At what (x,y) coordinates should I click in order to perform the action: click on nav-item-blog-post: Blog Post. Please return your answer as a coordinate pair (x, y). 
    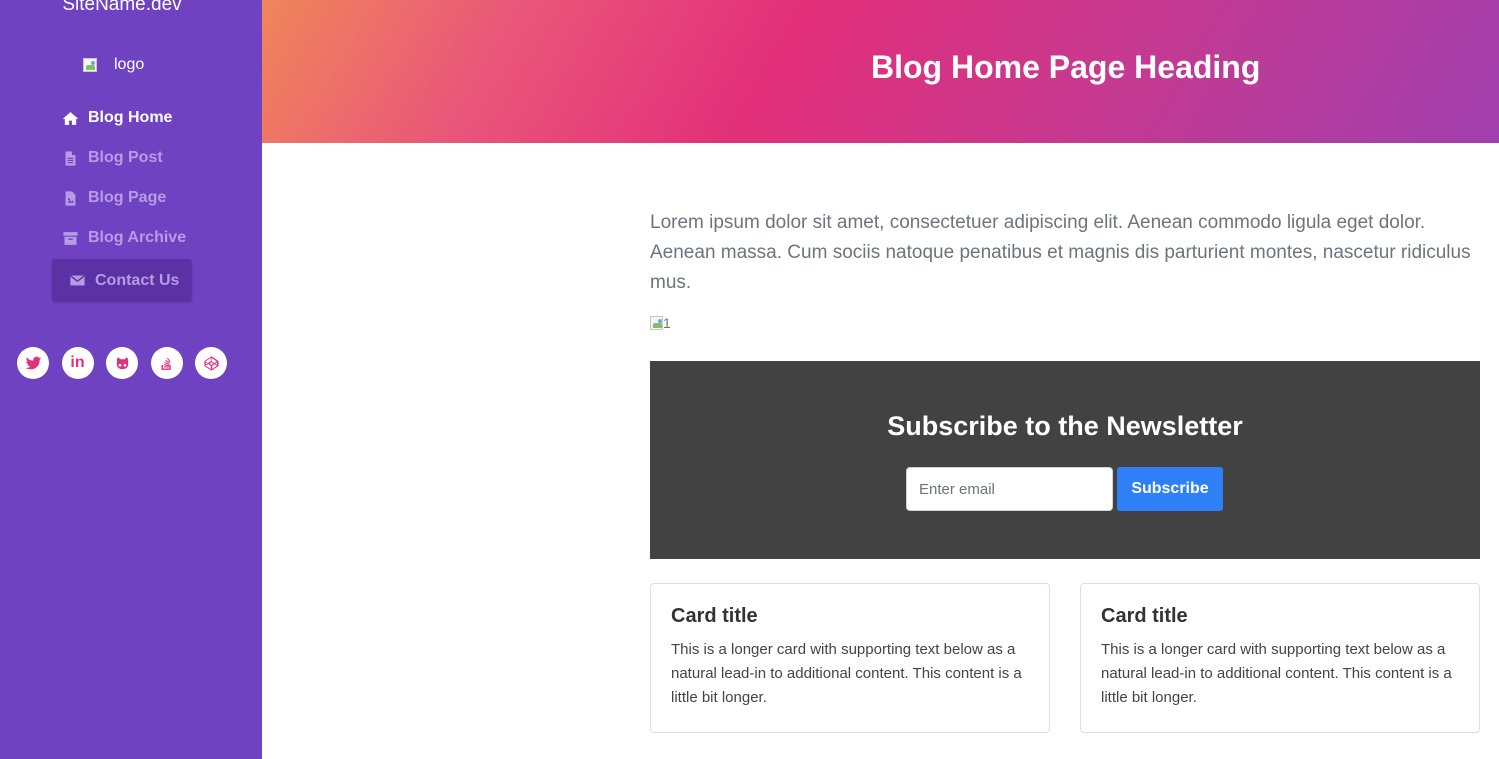
    Looking at the image, I should click on (122, 158).